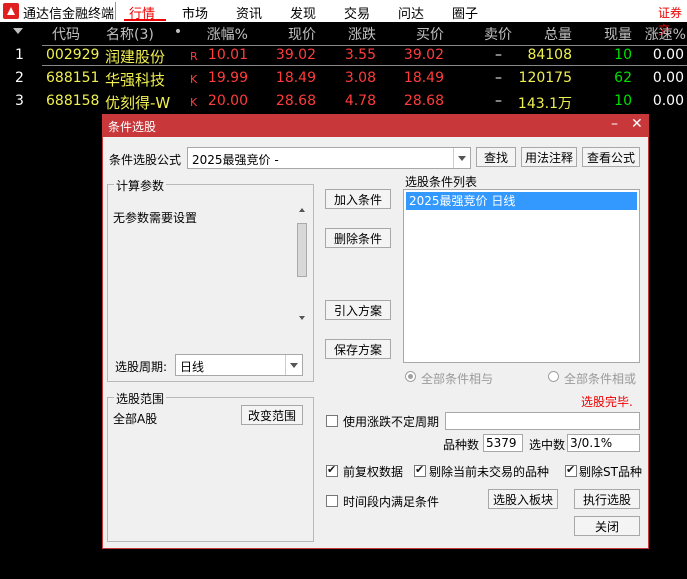 The height and width of the screenshot is (579, 687). What do you see at coordinates (358, 310) in the screenshot?
I see `import-scheme-button: 引入方案` at bounding box center [358, 310].